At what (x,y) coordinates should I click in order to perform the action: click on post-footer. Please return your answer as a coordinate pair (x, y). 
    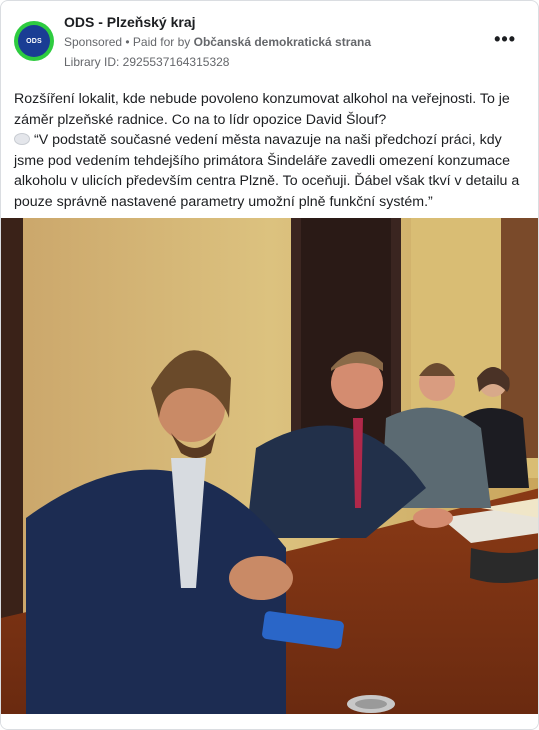
    Looking at the image, I should click on (269, 721).